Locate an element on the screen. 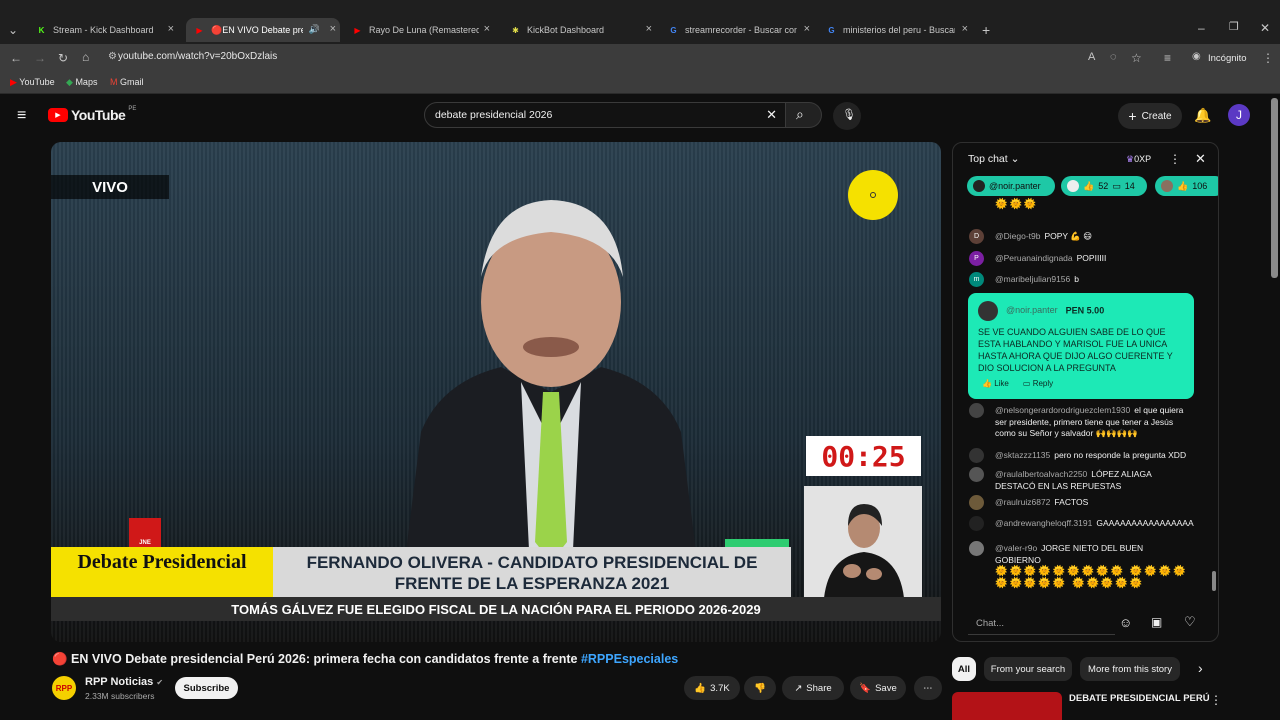 This screenshot has height=720, width=1280. bookmark-gmail: M Gmail is located at coordinates (127, 82).